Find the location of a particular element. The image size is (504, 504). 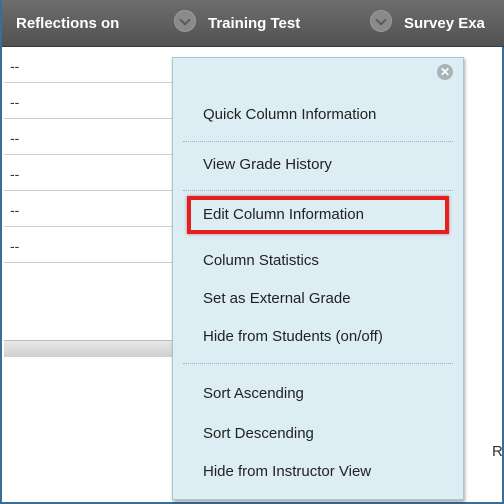

menu-item-view-grade-history: View Grade History is located at coordinates (267, 164).